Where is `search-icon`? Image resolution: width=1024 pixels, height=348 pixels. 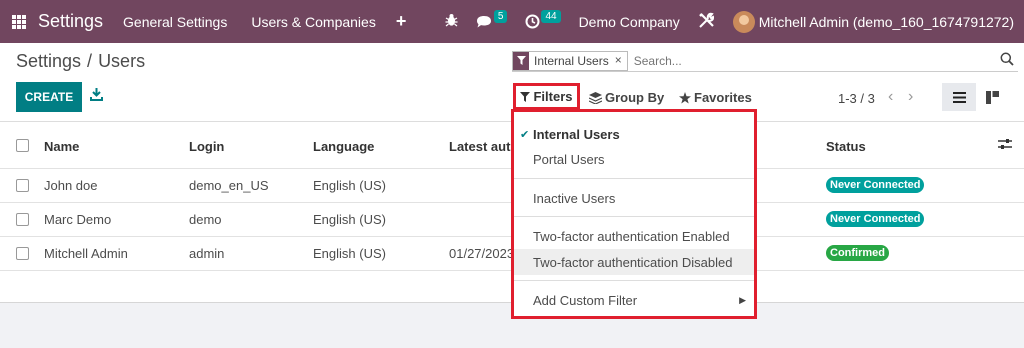
search-icon is located at coordinates (1007, 60).